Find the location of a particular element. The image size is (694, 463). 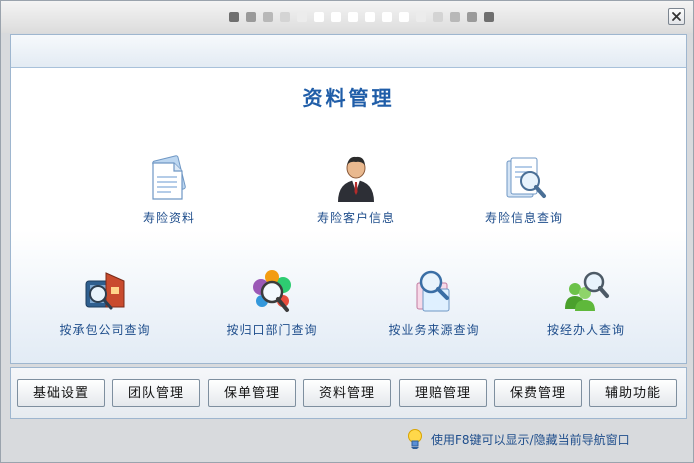

nav-button-tools: 辅助功能 is located at coordinates (633, 393).